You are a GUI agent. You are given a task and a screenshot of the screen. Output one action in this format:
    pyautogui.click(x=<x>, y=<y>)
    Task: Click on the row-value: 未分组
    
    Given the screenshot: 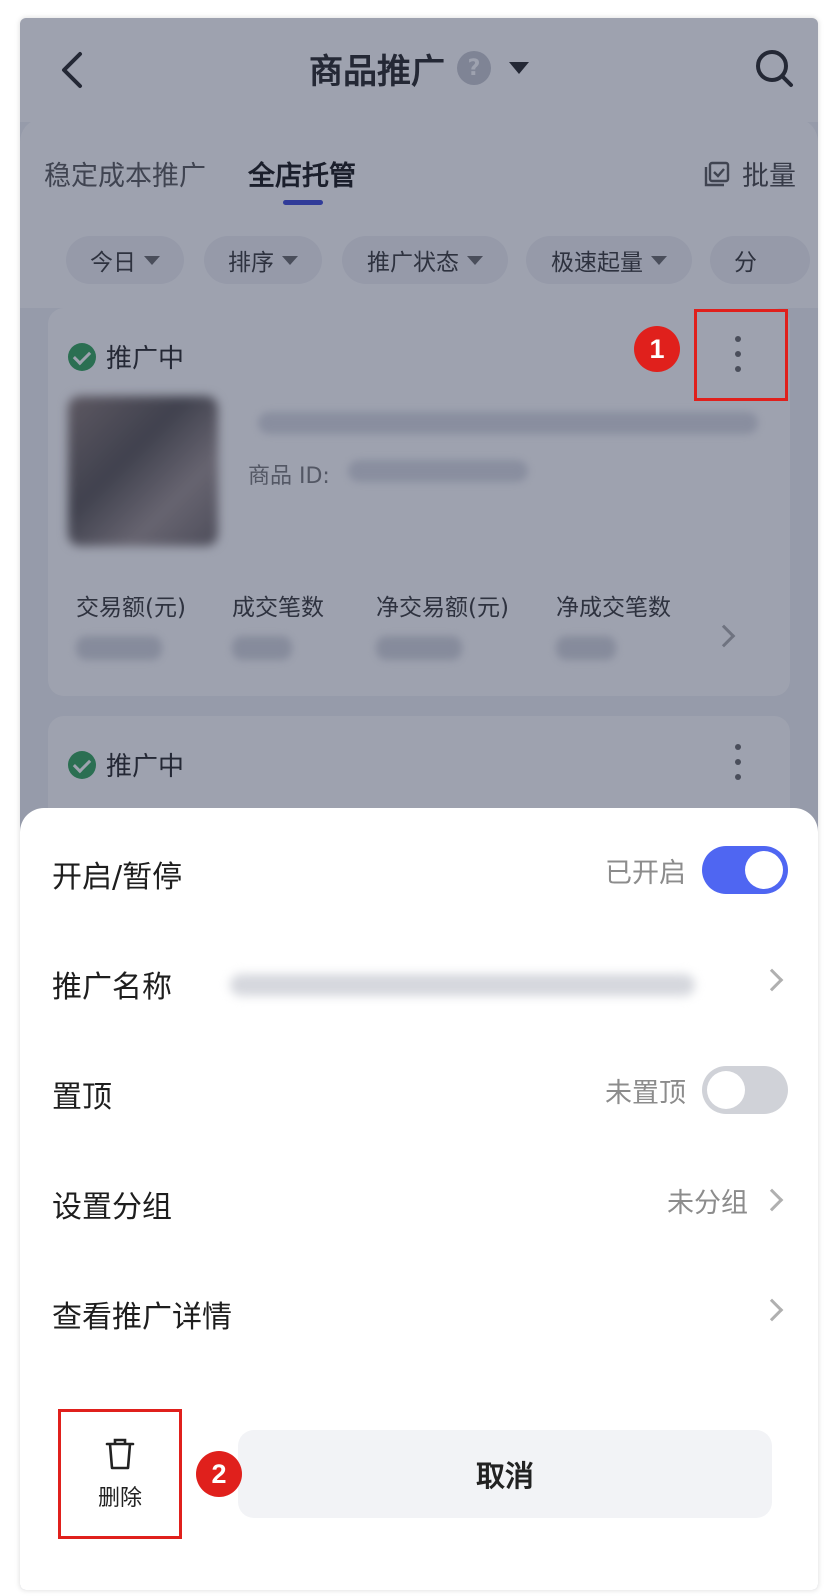 What is the action you would take?
    pyautogui.click(x=707, y=1203)
    